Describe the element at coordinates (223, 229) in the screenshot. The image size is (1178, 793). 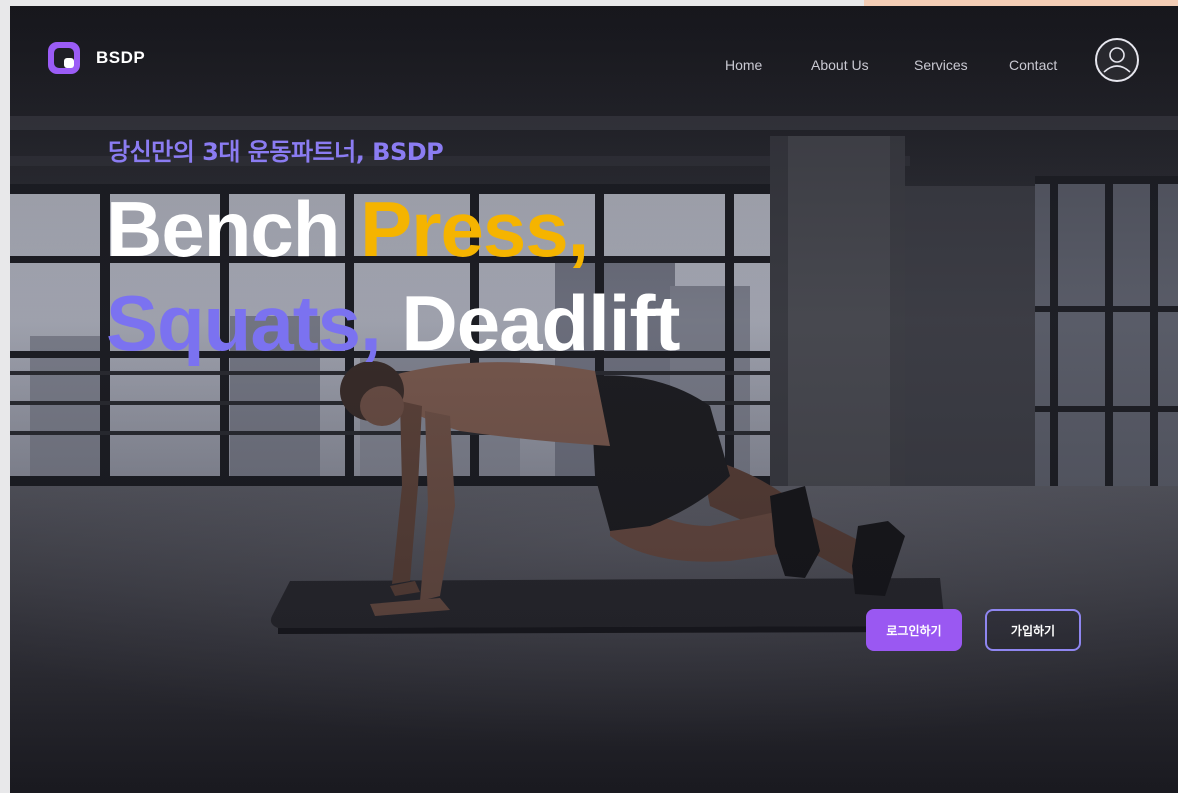
I see `headline-word-bench: Bench` at that location.